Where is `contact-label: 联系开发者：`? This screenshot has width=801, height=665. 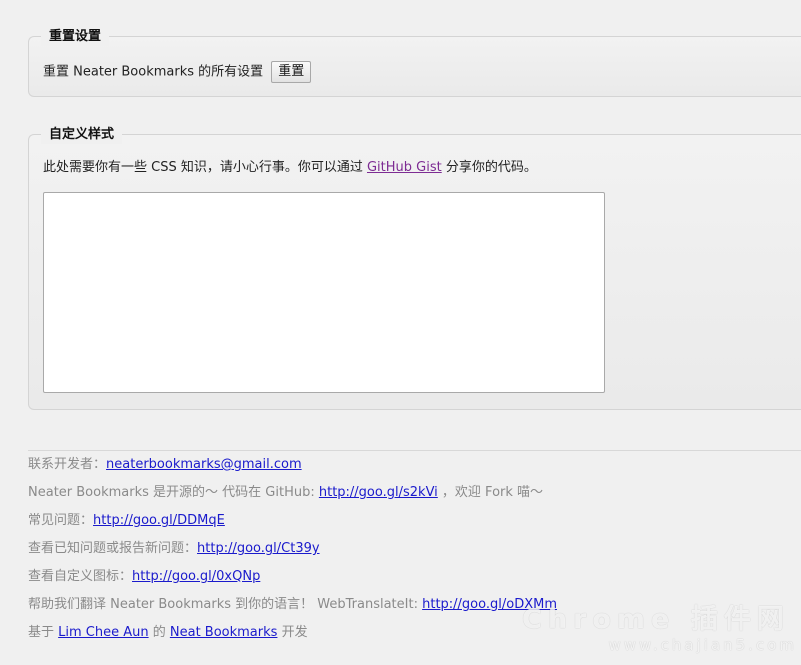 contact-label: 联系开发者： is located at coordinates (67, 464).